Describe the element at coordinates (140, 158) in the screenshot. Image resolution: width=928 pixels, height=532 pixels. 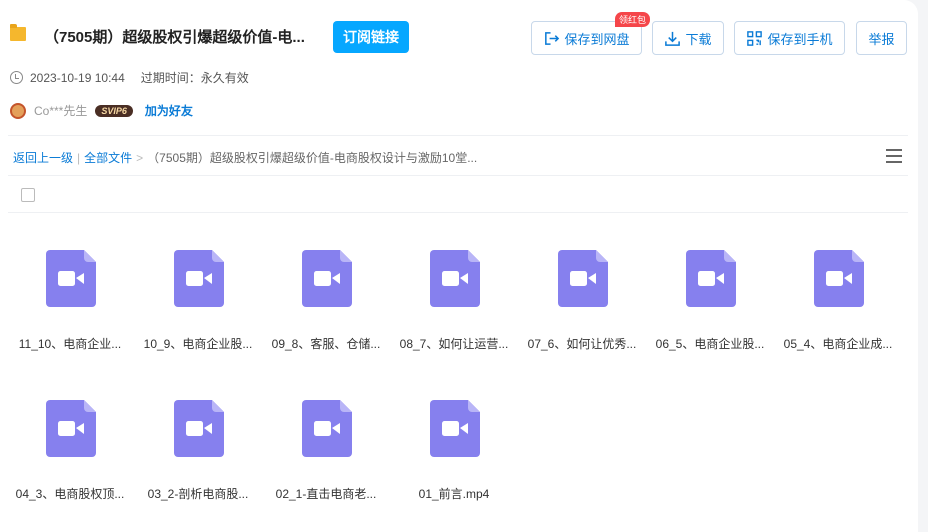
I see `breadcrumb-arrow: >` at that location.